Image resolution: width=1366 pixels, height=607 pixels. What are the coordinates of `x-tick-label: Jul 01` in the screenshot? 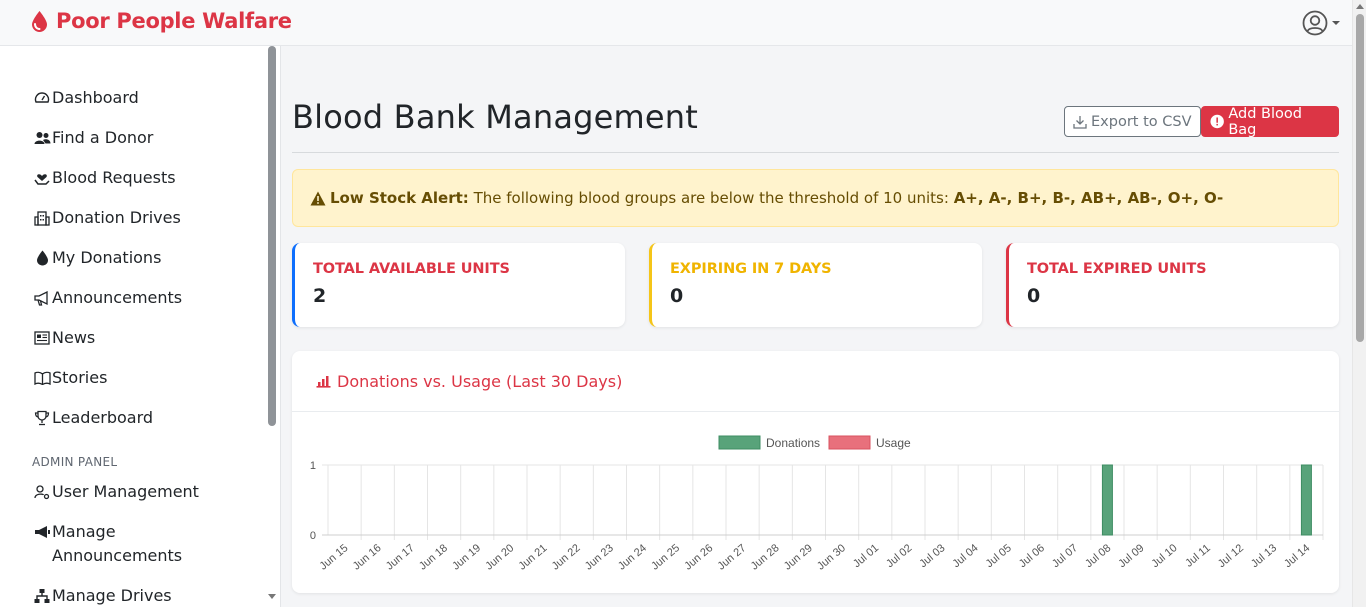 It's located at (866, 556).